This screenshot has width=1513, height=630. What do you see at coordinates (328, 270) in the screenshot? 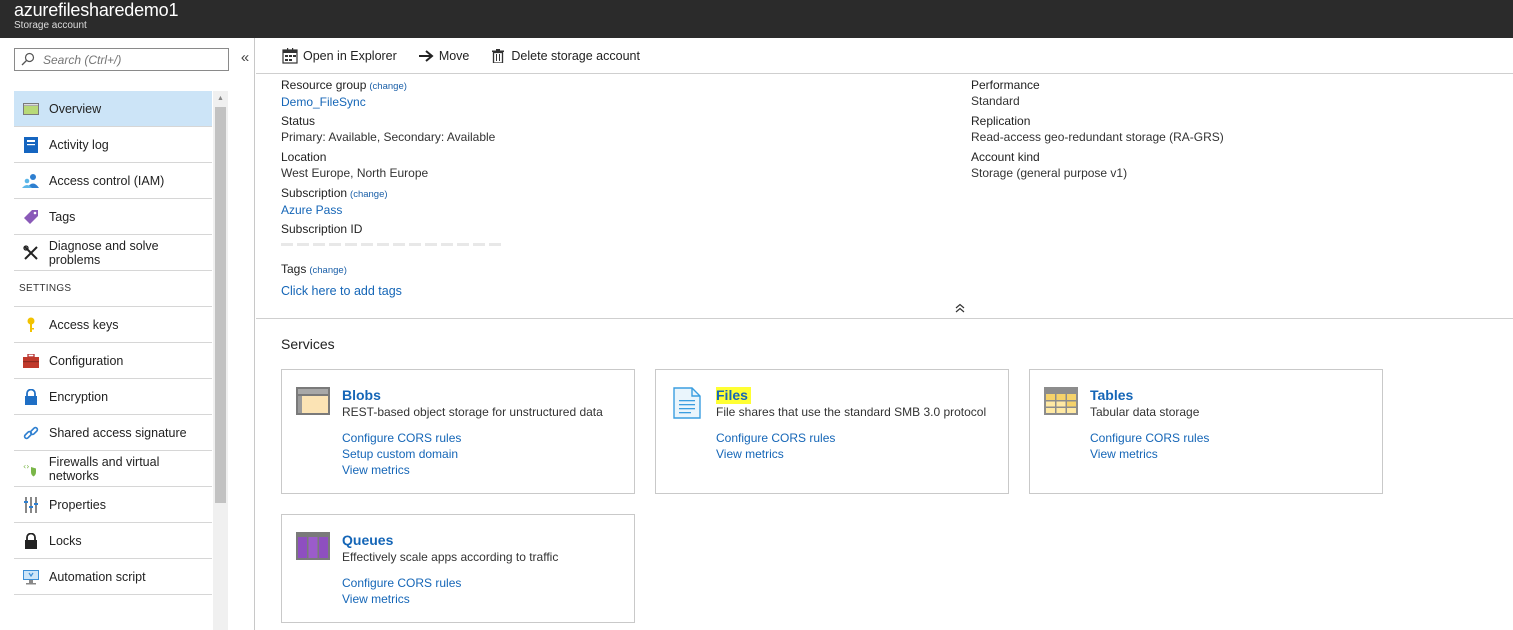
I see `change-tags-link: (change)` at bounding box center [328, 270].